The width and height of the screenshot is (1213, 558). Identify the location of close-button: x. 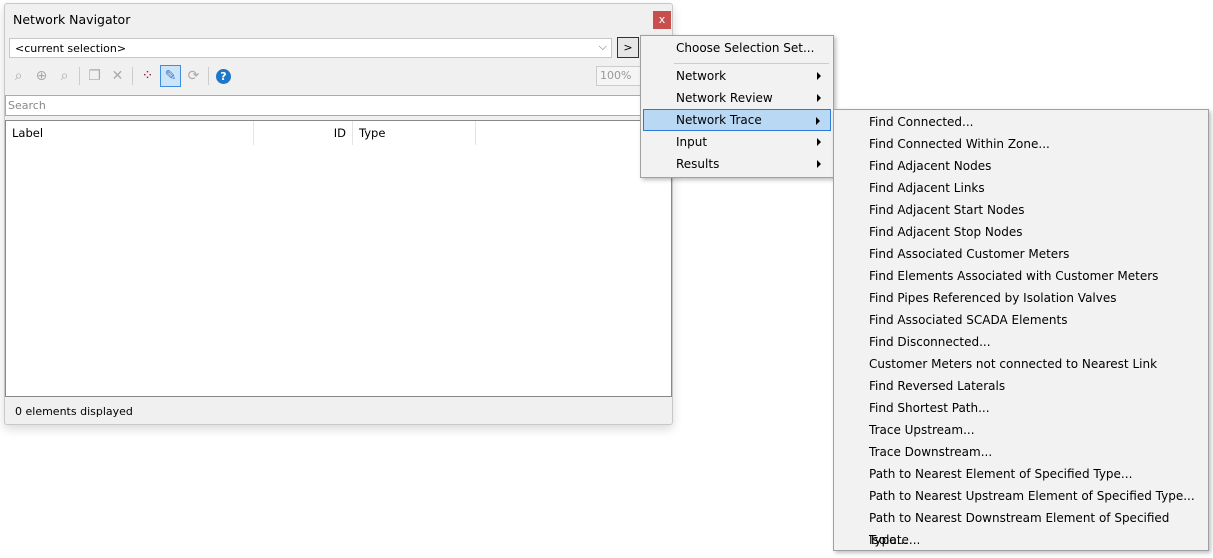
(662, 20).